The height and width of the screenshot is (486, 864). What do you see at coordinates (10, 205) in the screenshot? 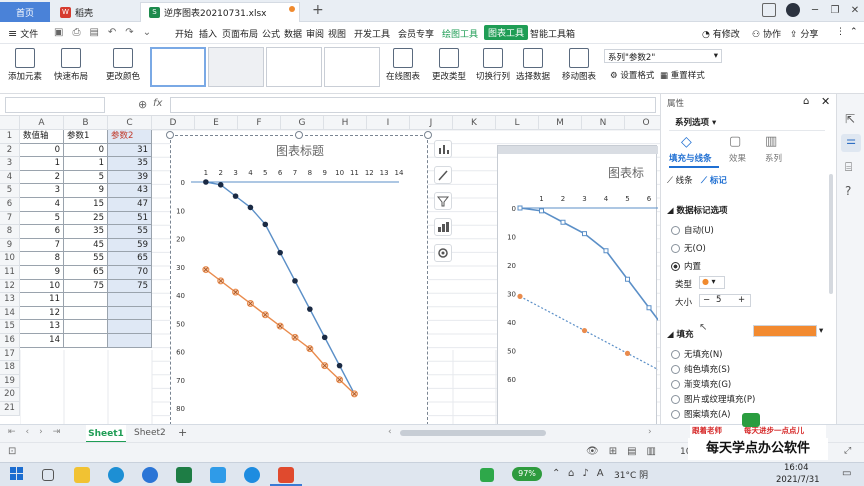
I see `row-header: 6` at bounding box center [10, 205].